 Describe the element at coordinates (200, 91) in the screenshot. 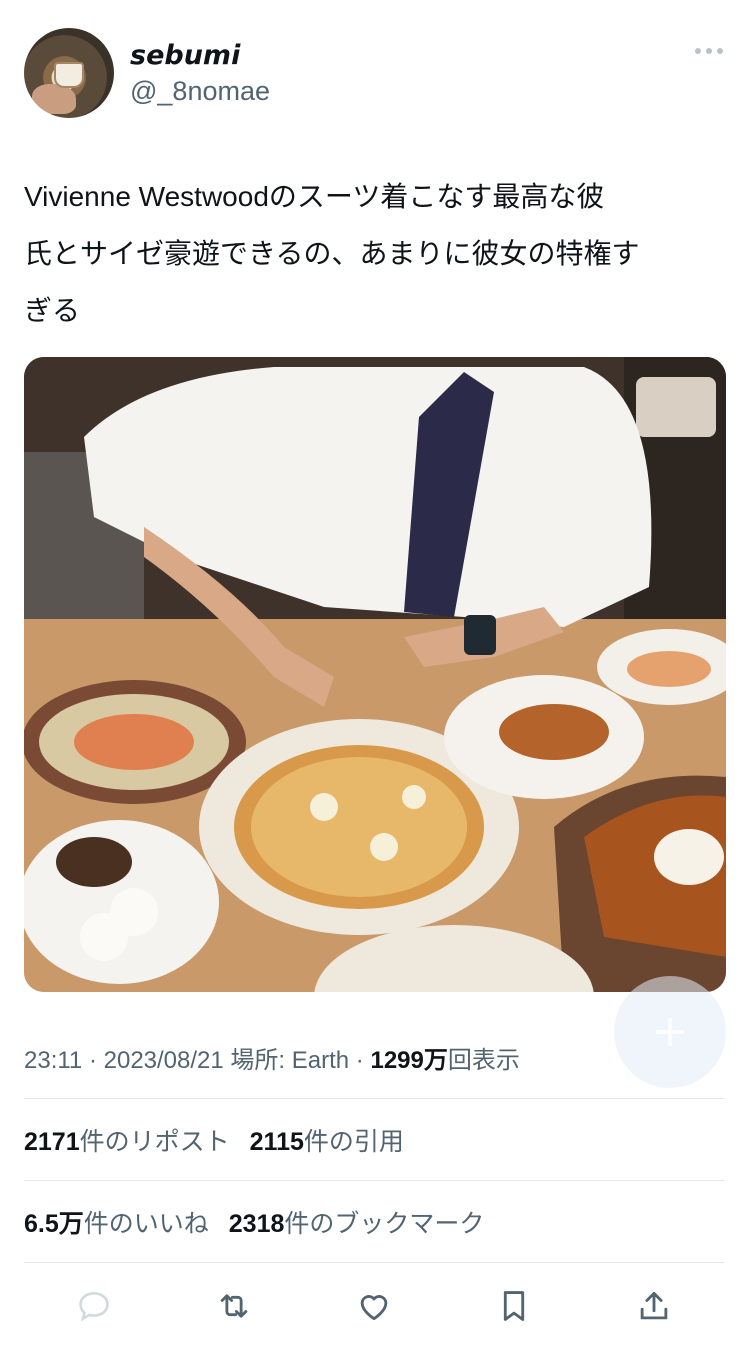

I see `author-handle: @_8nomae` at that location.